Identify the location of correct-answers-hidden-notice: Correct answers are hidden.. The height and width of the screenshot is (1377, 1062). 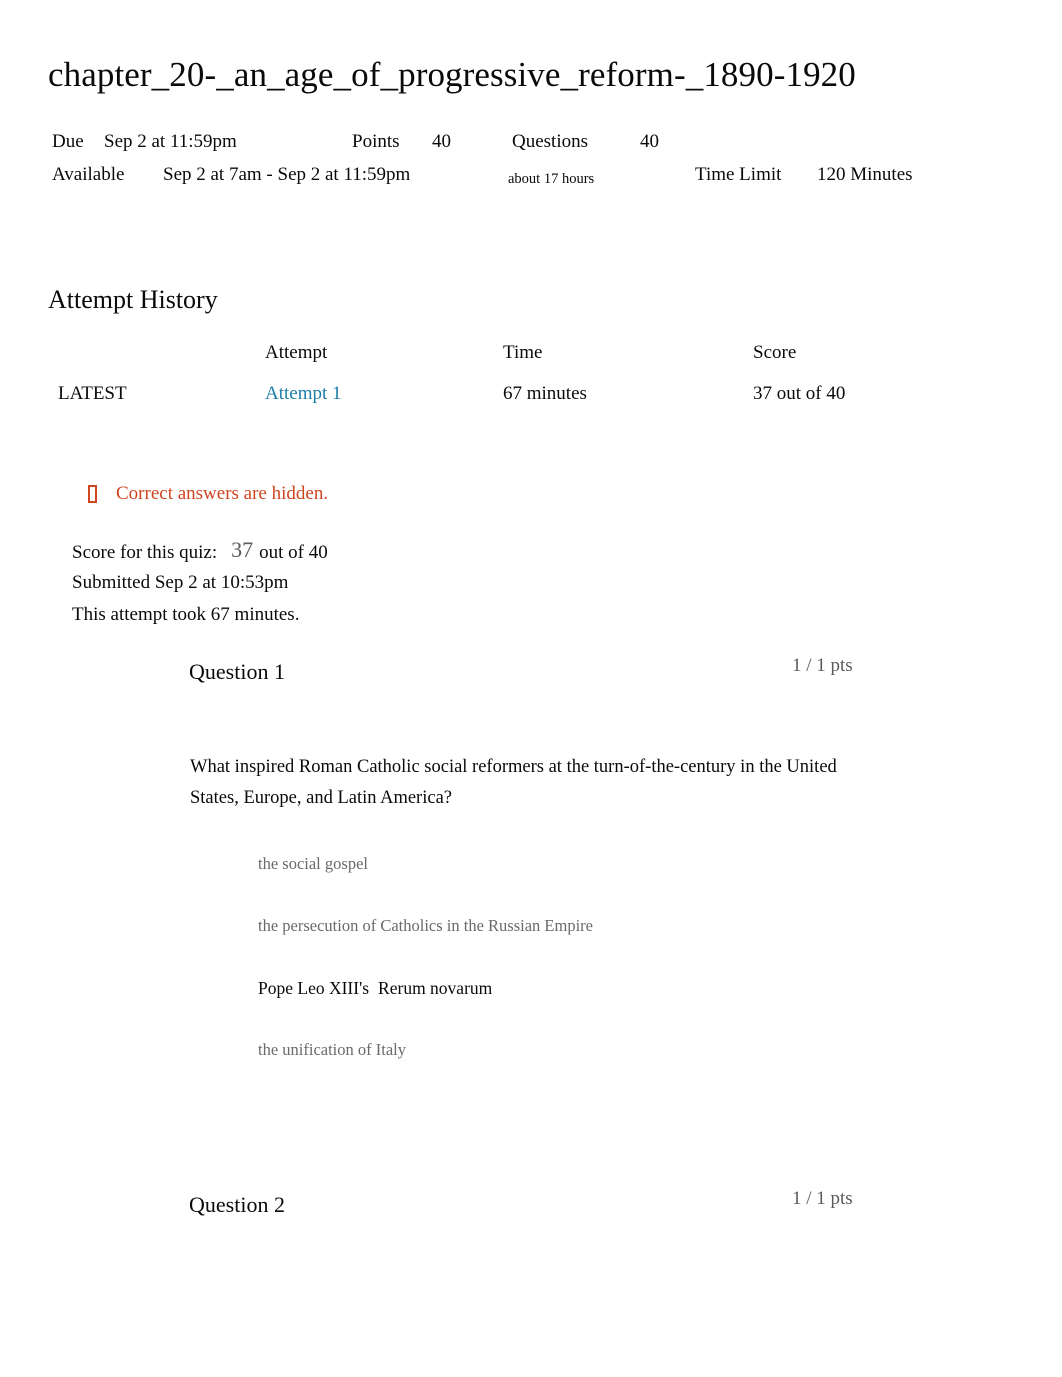
(208, 494).